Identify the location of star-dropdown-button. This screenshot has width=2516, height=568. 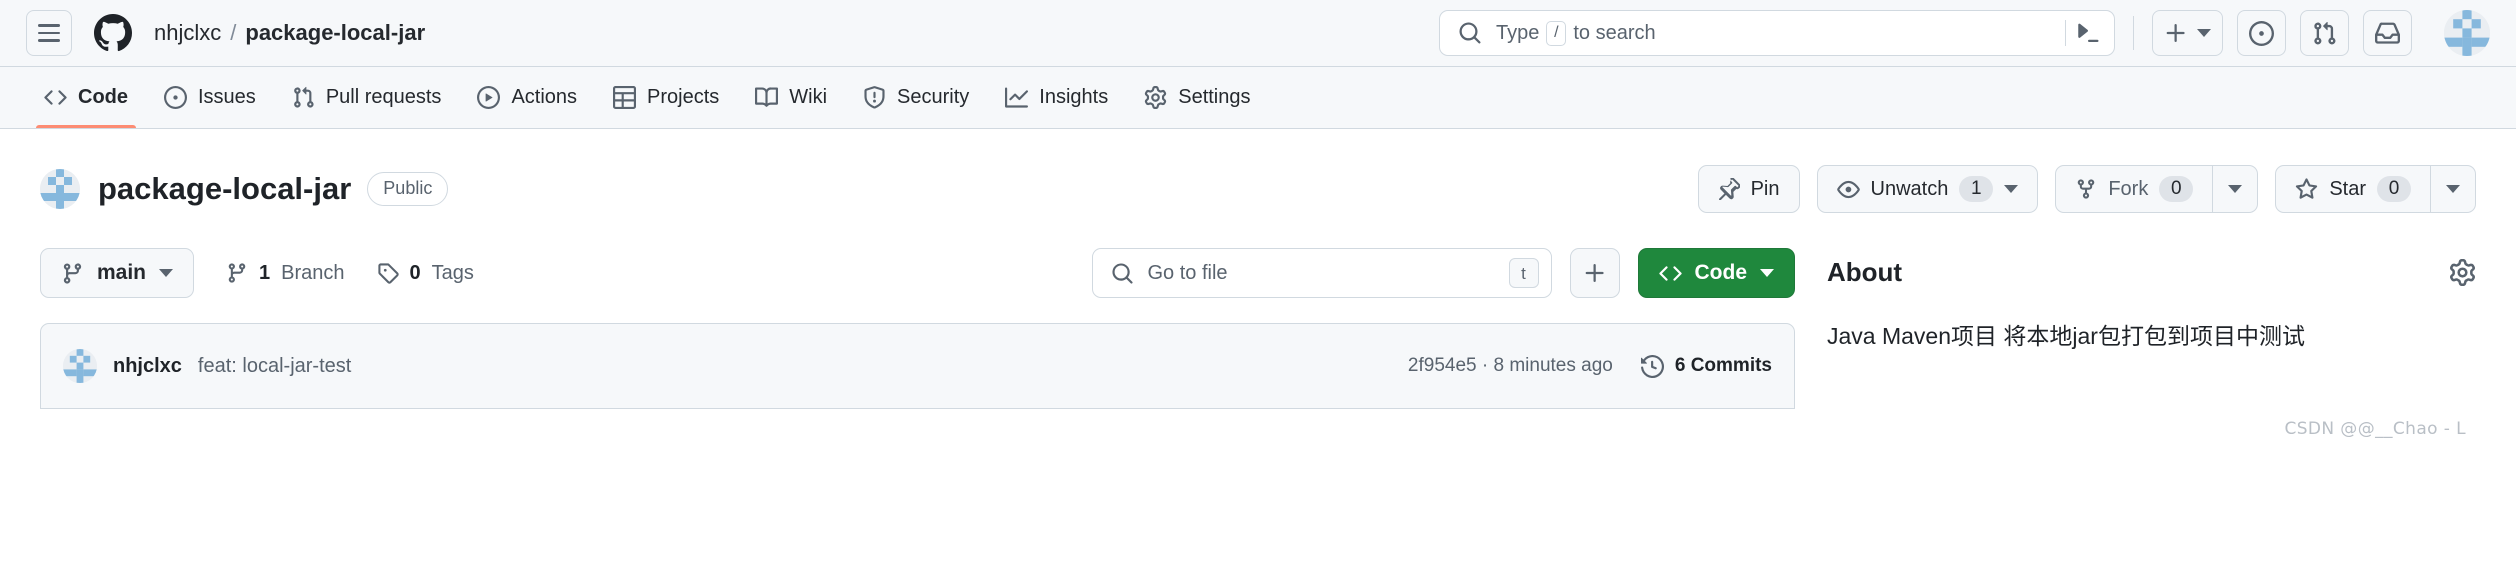
(2453, 189).